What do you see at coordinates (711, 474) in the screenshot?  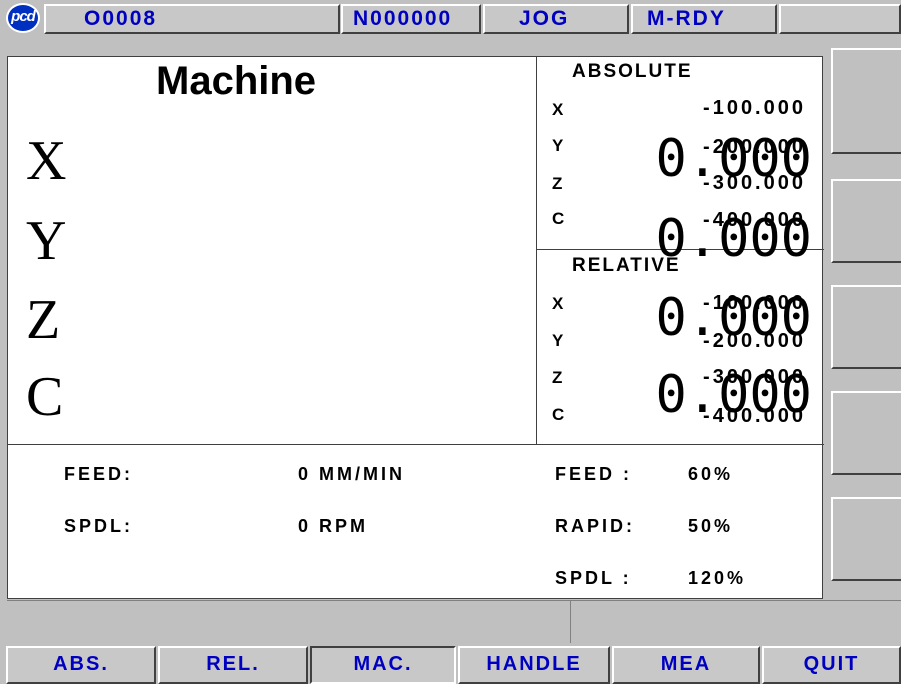 I see `feed-override-value: 60%` at bounding box center [711, 474].